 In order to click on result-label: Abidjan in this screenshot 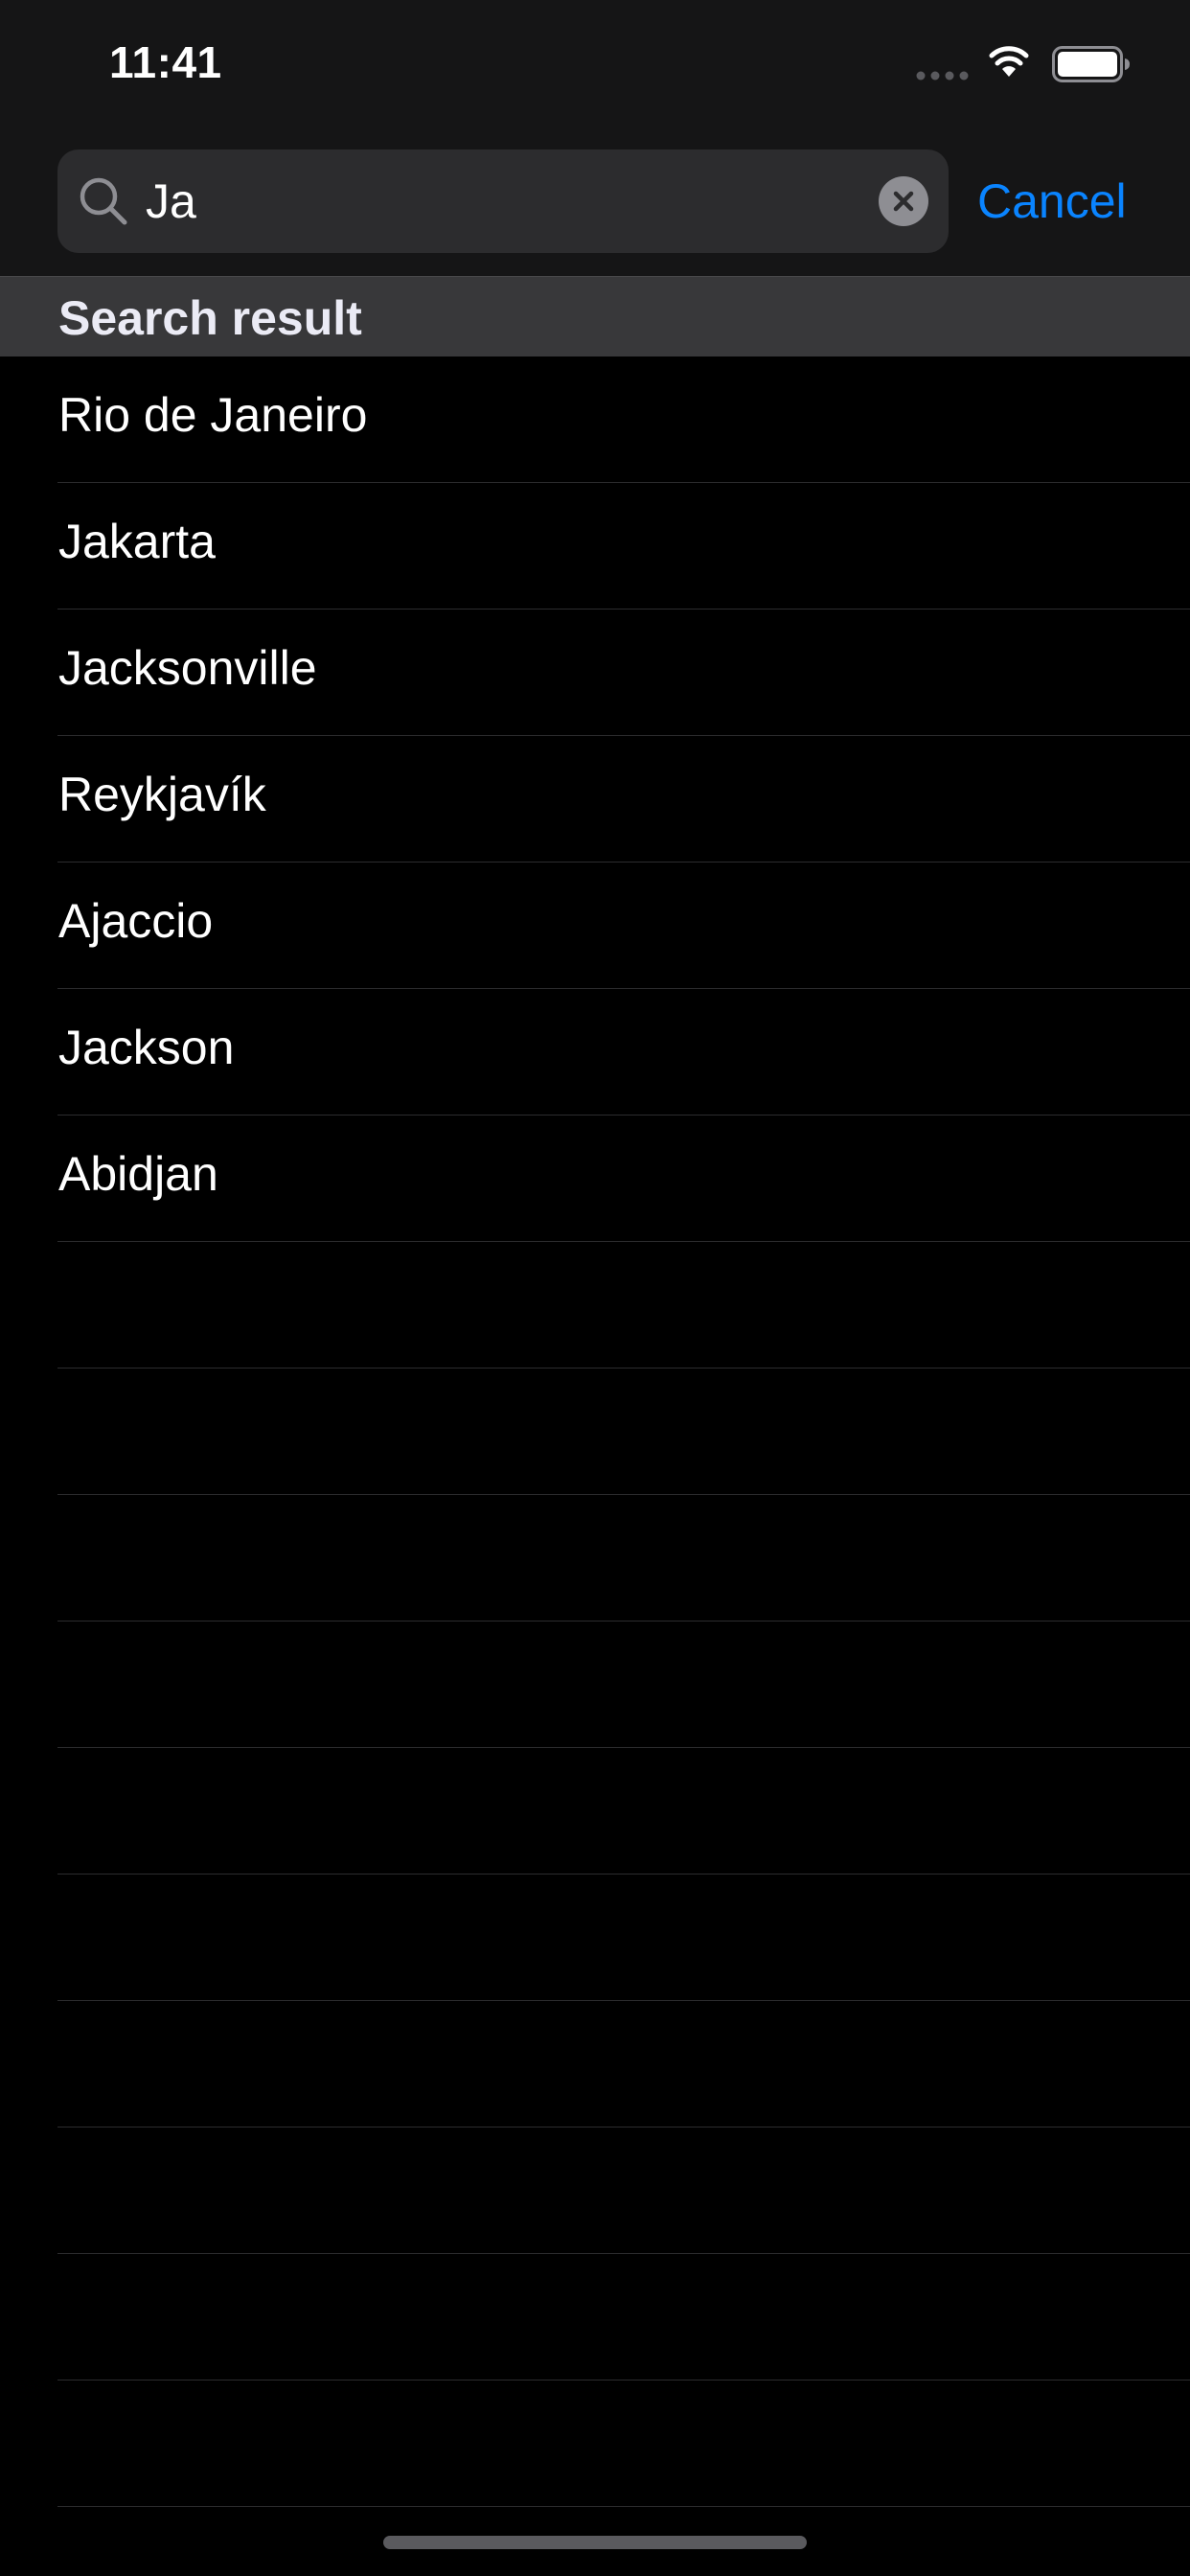, I will do `click(138, 1174)`.